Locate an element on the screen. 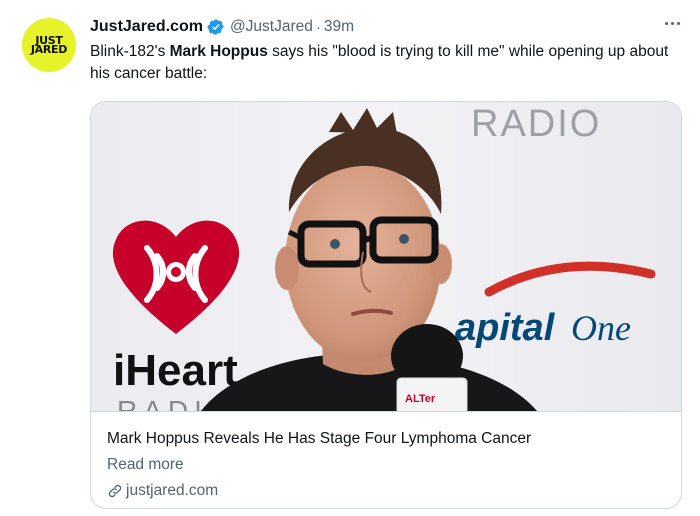 The height and width of the screenshot is (516, 700). card-divider is located at coordinates (386, 411).